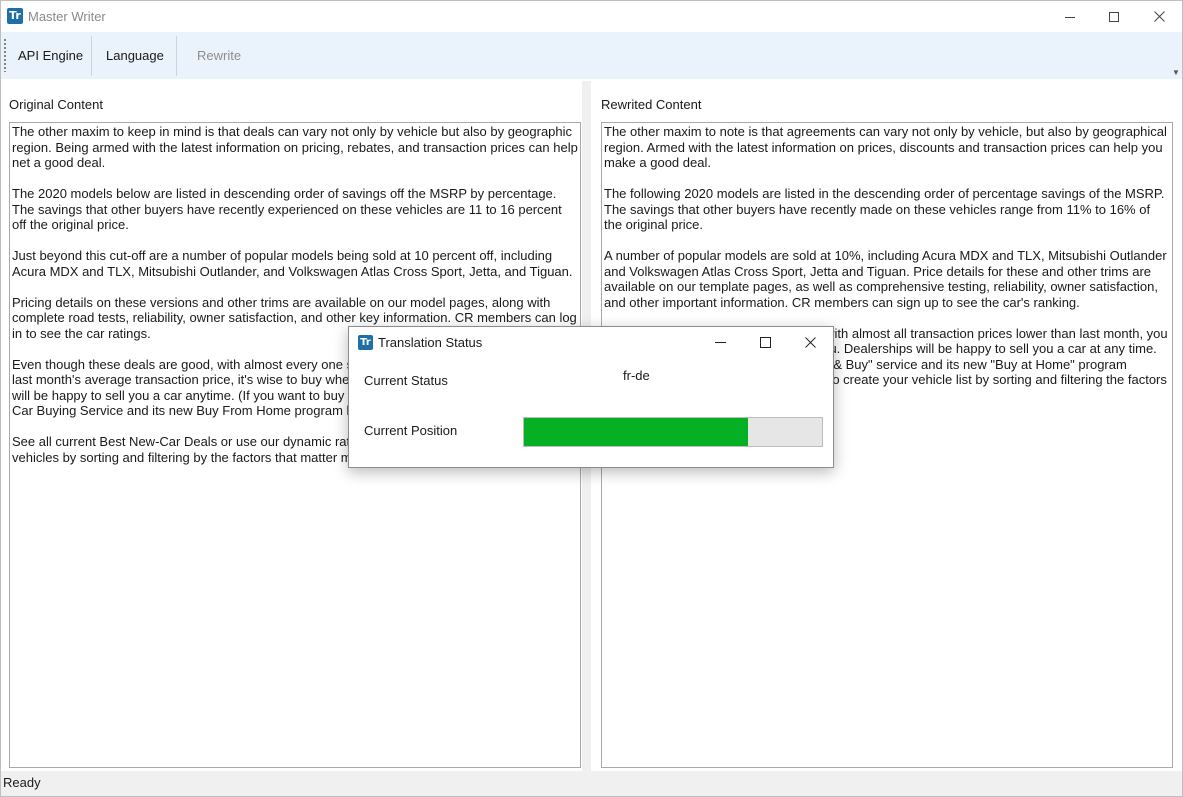 This screenshot has width=1183, height=797. Describe the element at coordinates (591, 783) in the screenshot. I see `status-bar: Ready` at that location.